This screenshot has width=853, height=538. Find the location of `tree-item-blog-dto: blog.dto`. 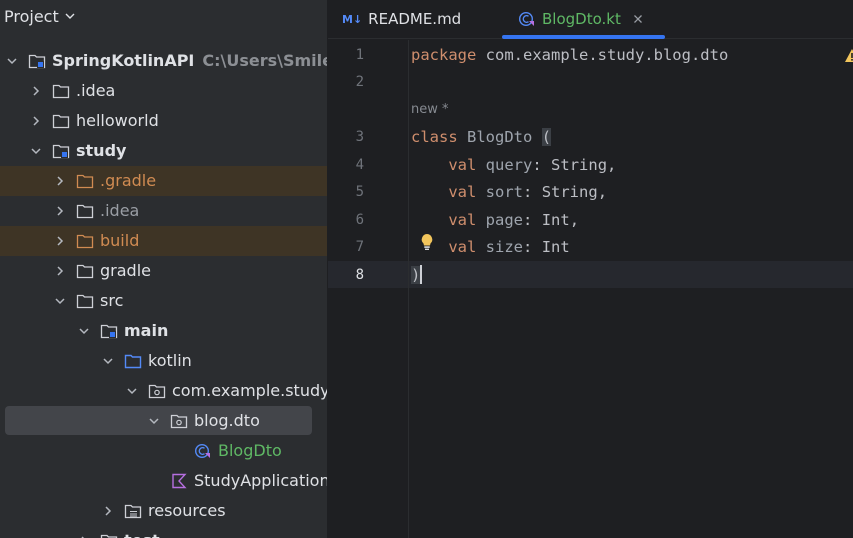

tree-item-blog-dto: blog.dto is located at coordinates (163, 421).